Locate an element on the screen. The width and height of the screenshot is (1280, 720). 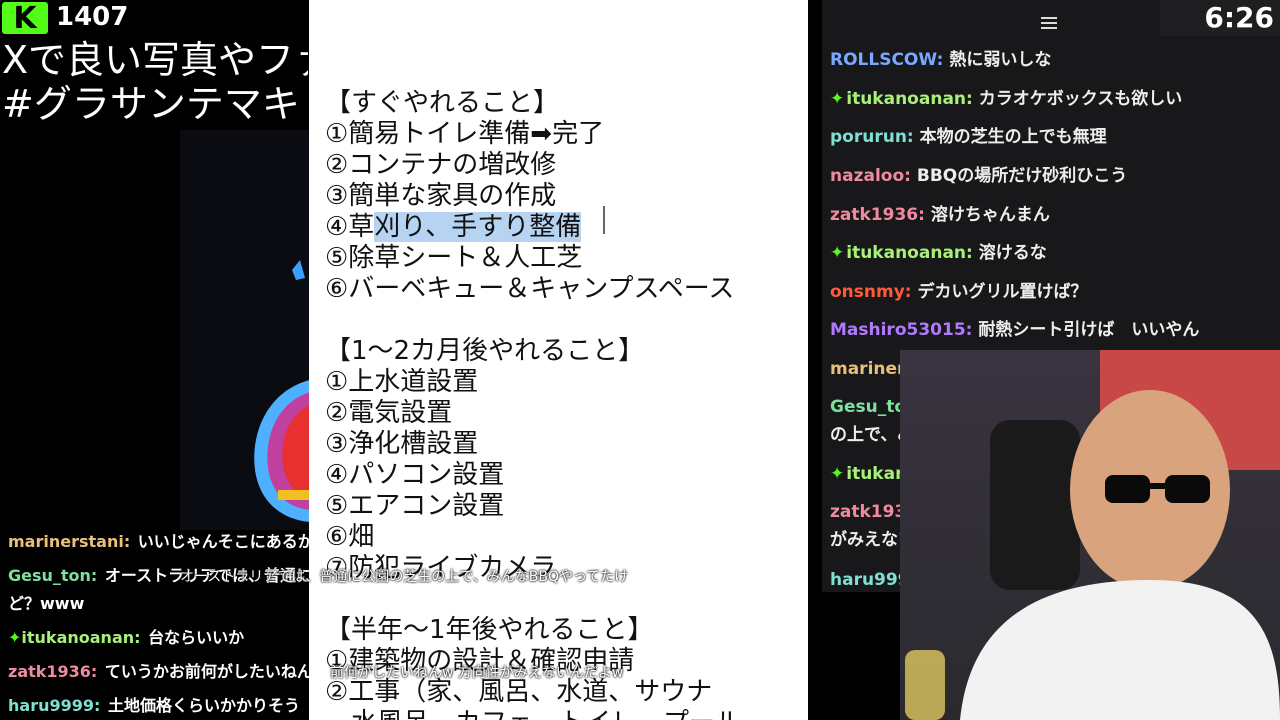
chat-message: Mashiro53015: 耐熱シート引けば いいやん is located at coordinates (1014, 327).